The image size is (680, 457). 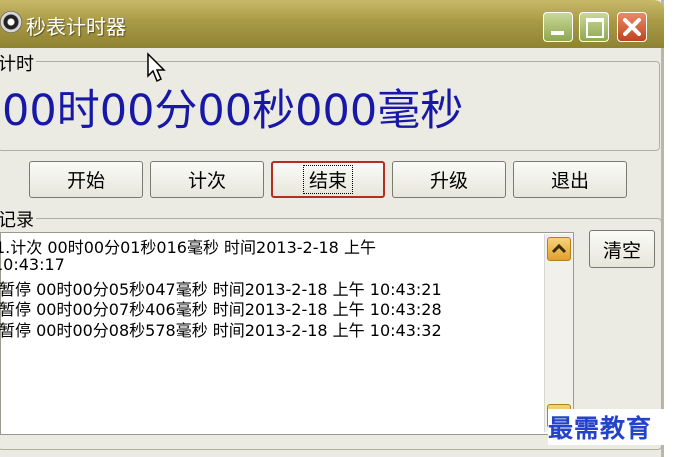 What do you see at coordinates (233, 111) in the screenshot?
I see `timer-display: 00时00分00秒000毫秒` at bounding box center [233, 111].